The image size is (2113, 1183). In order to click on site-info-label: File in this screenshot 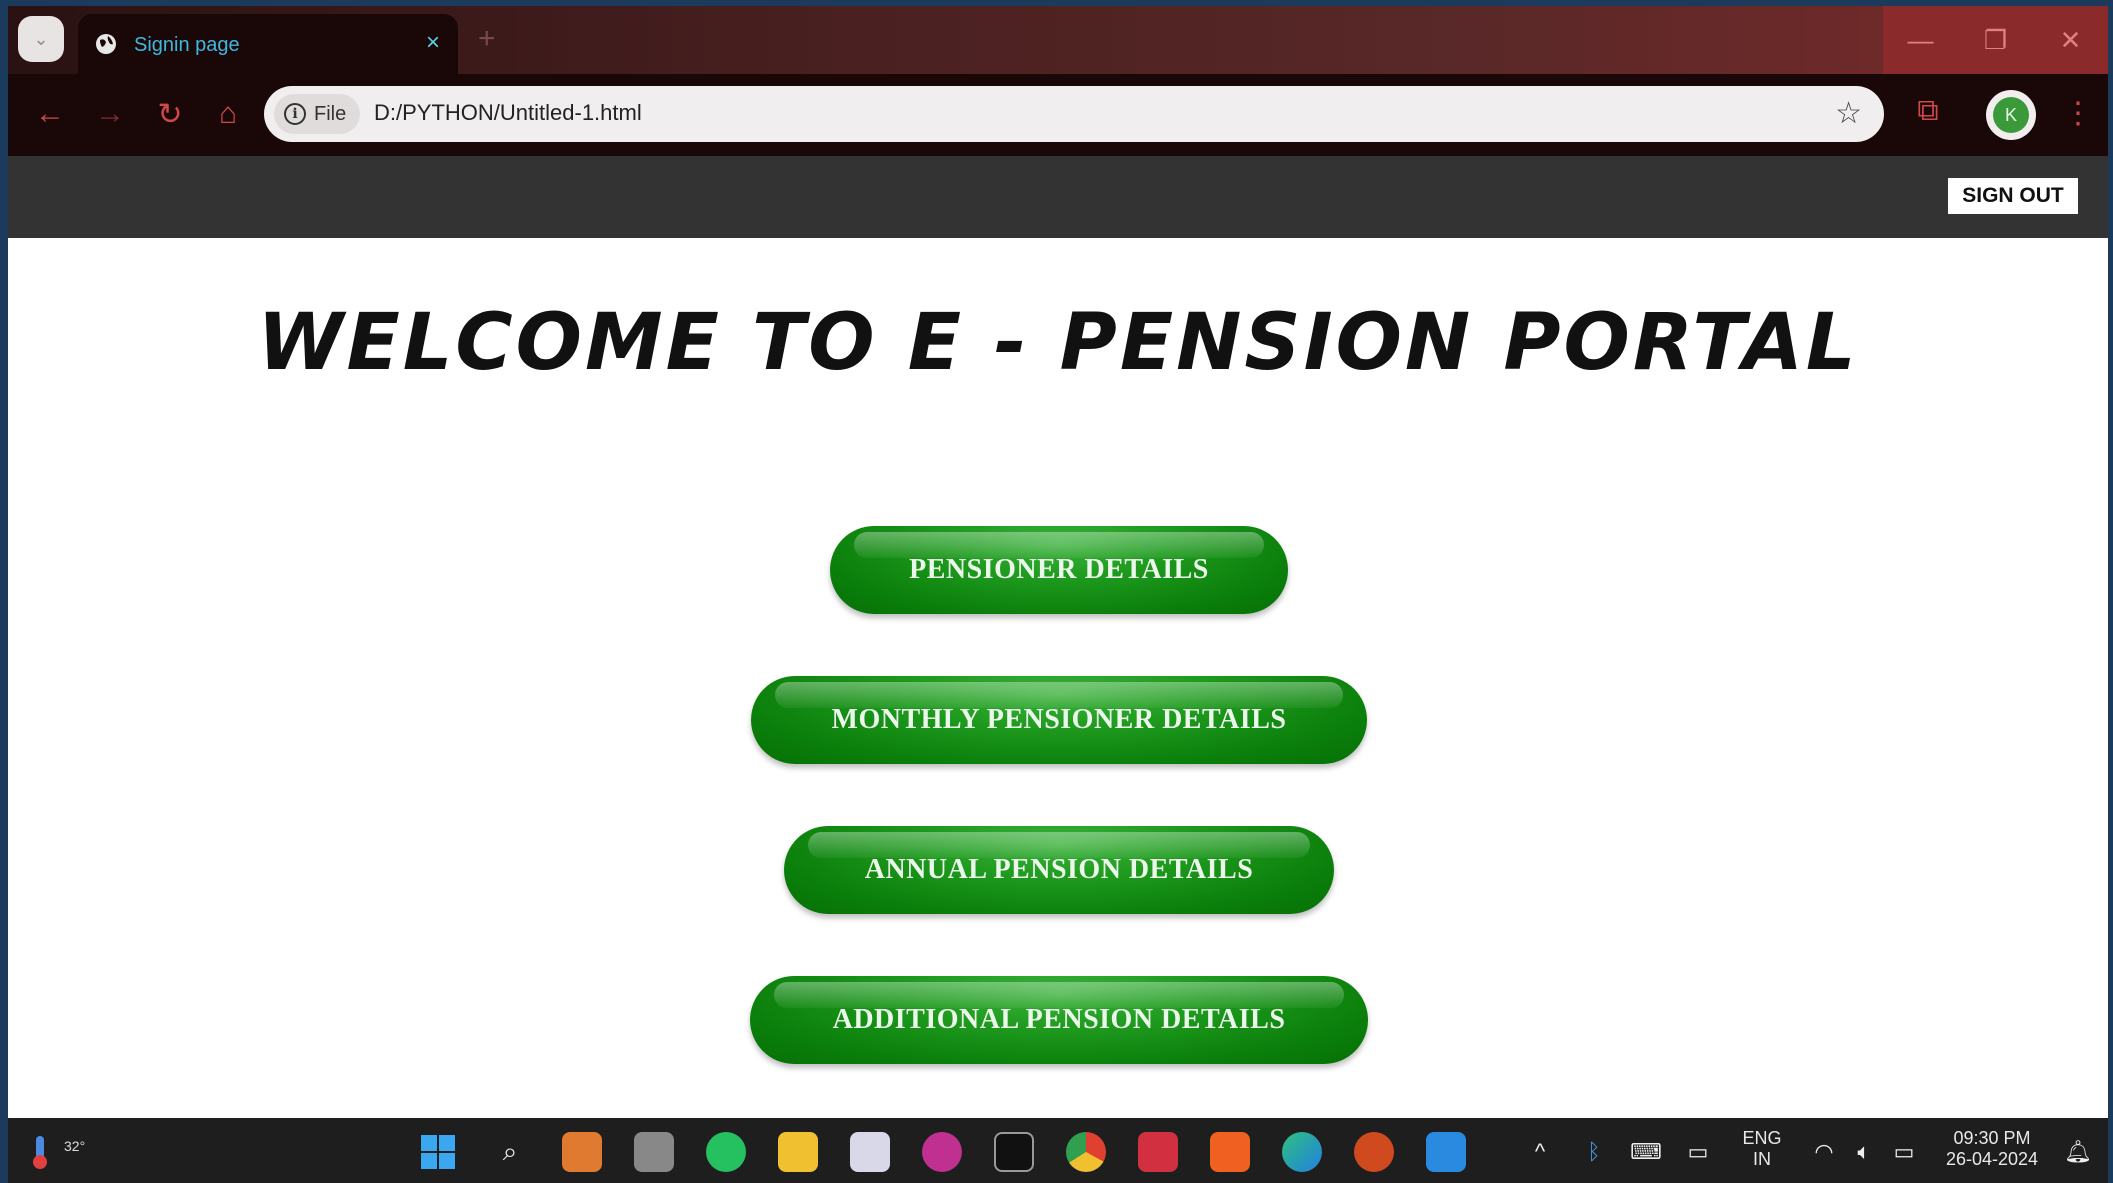, I will do `click(330, 113)`.